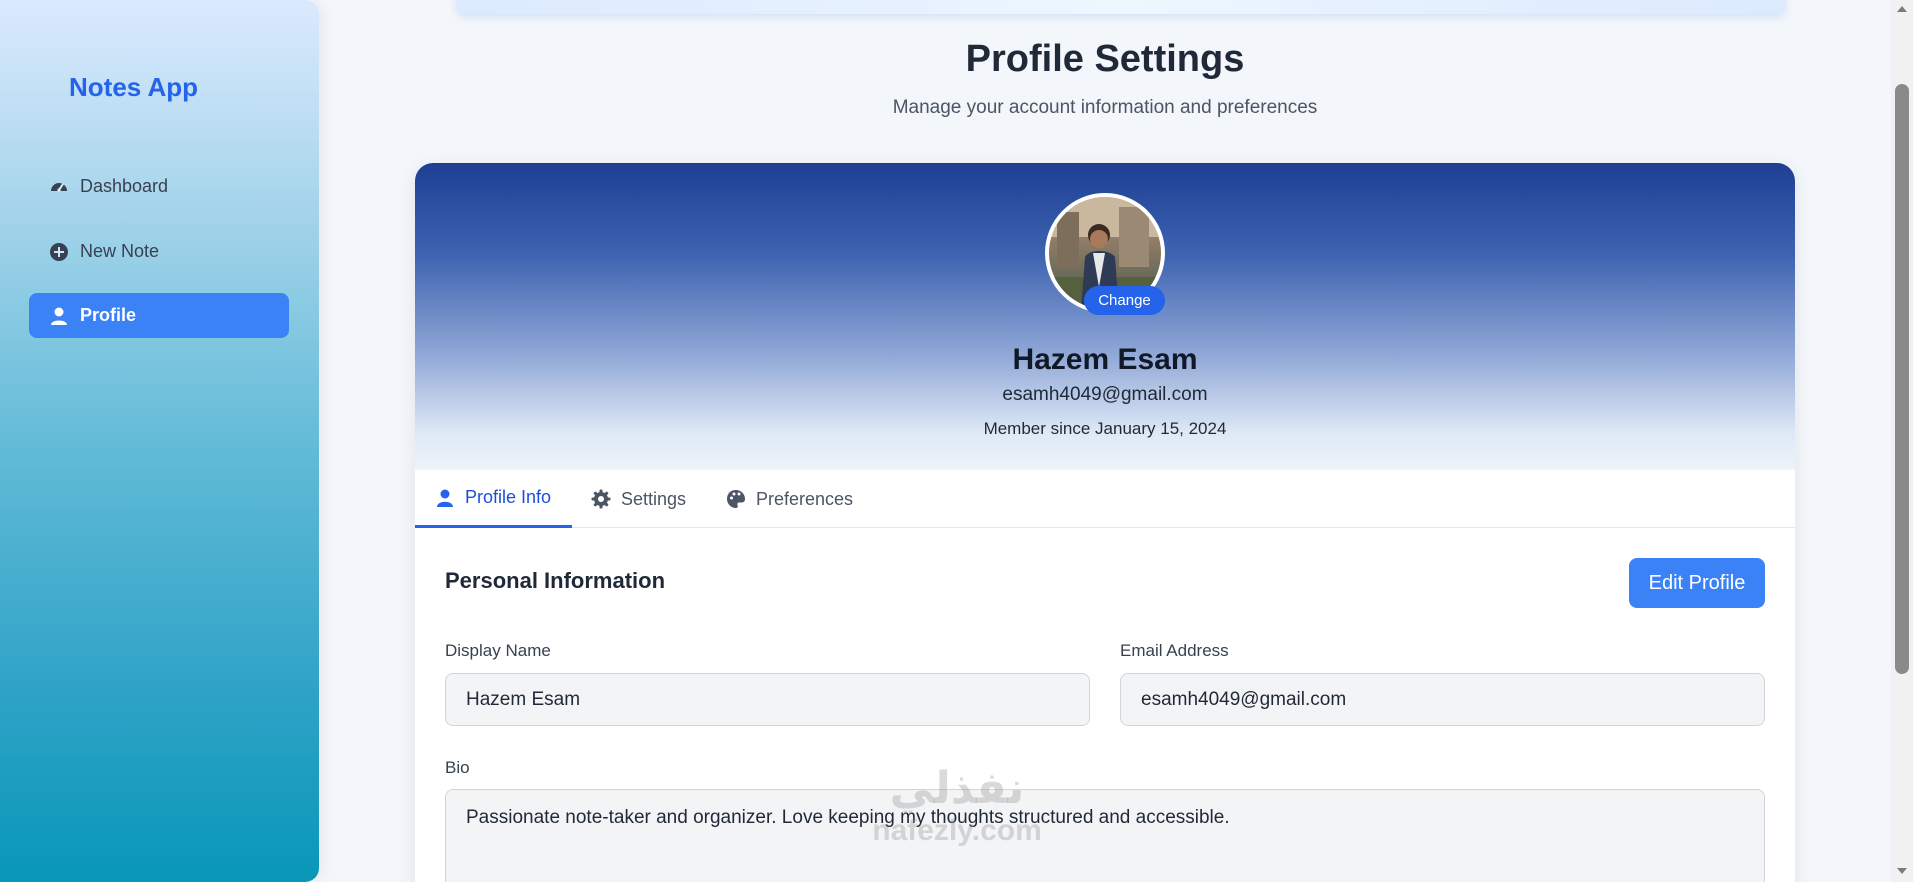 This screenshot has height=882, width=1913. I want to click on profile-tabs: Profile Info Settings Preferences, so click(1105, 499).